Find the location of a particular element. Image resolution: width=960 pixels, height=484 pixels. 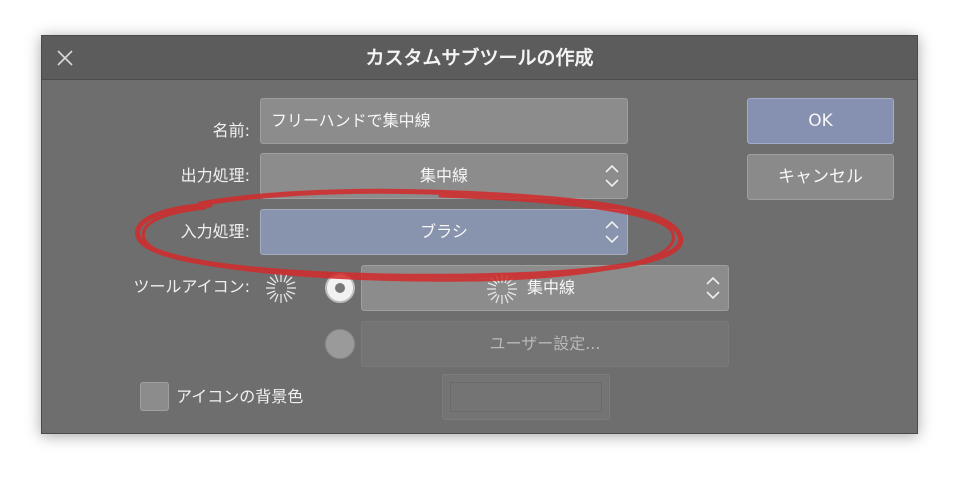

output-process-value: 集中線 is located at coordinates (443, 175).